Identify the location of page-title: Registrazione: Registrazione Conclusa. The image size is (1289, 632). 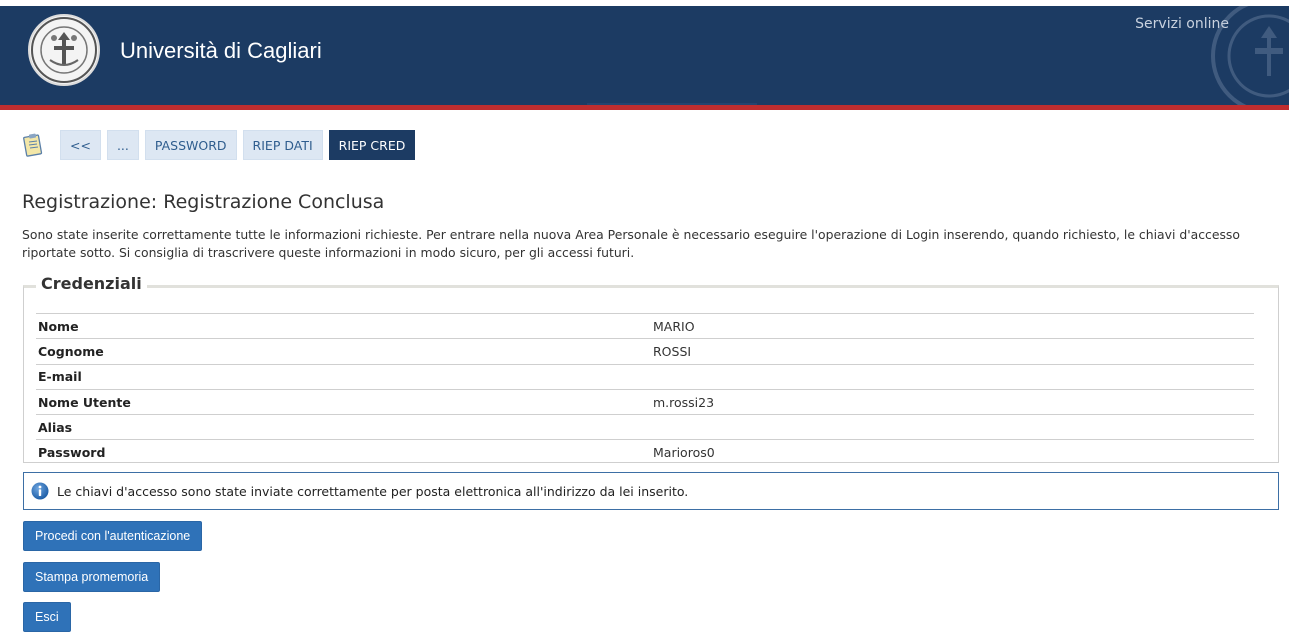
(203, 202).